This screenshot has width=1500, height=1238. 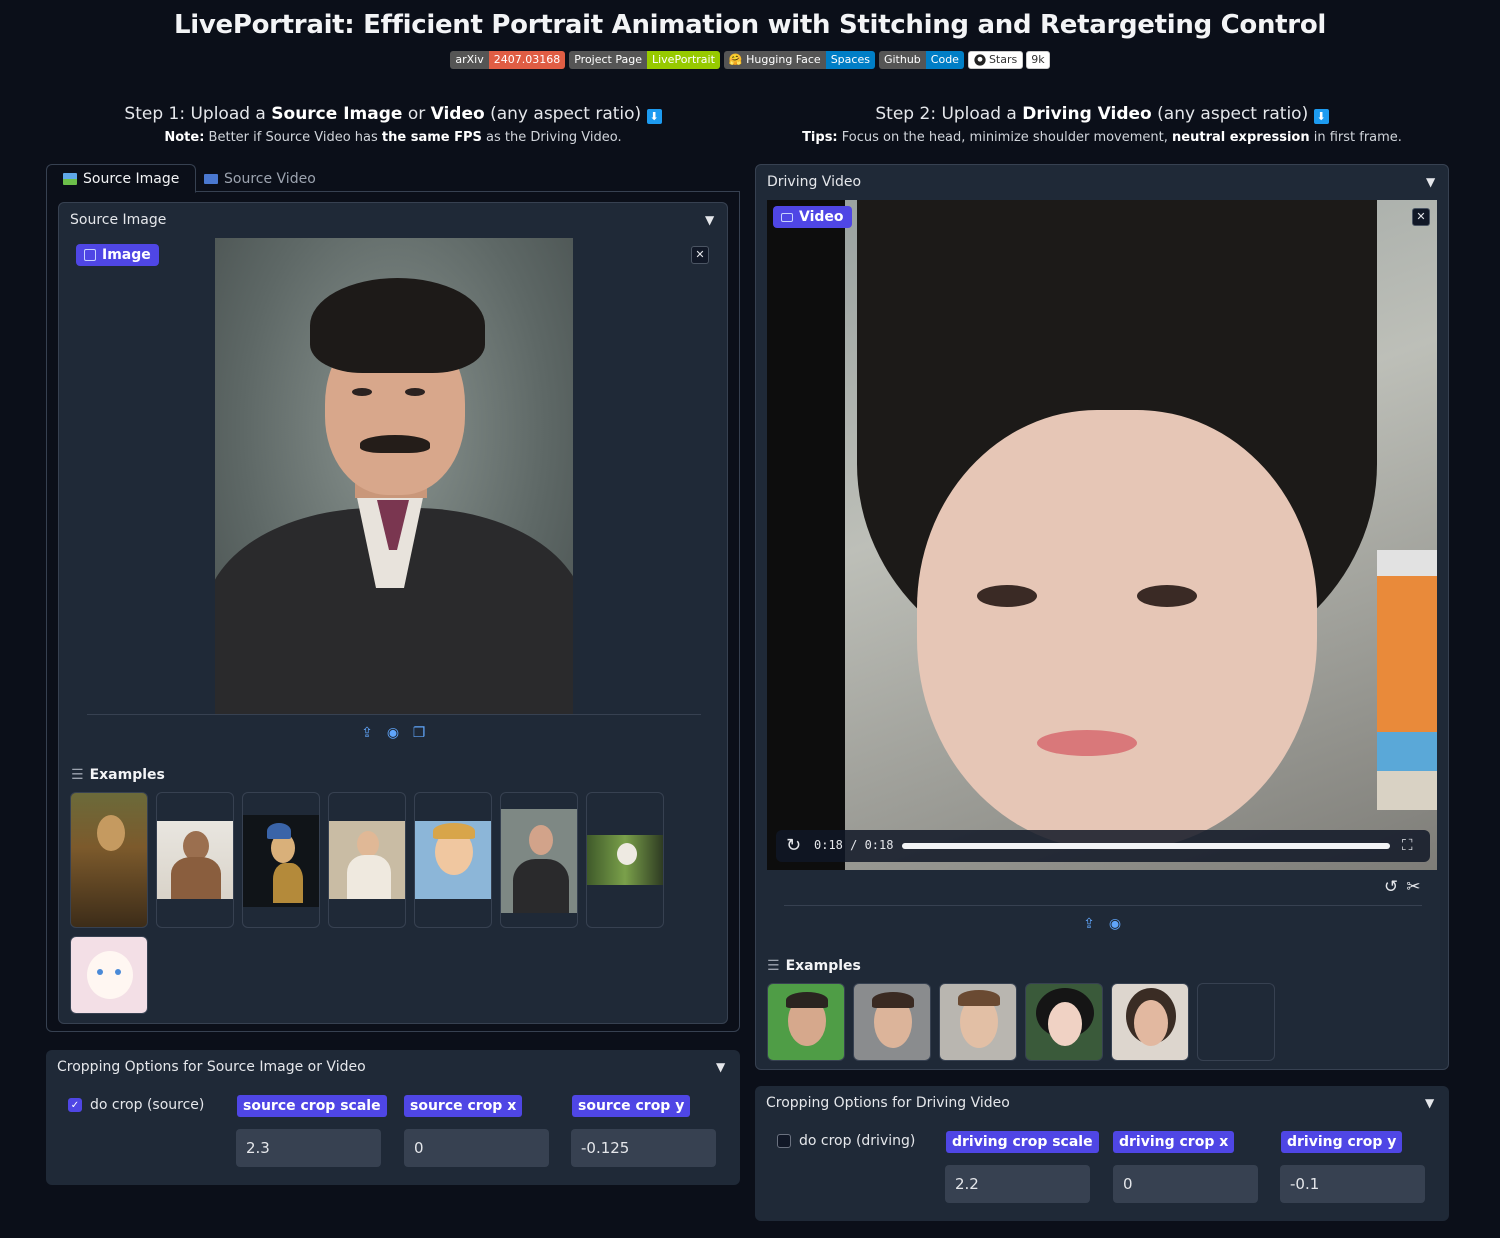 I want to click on driving-action-icons: ⇪ ◉, so click(x=1102, y=924).